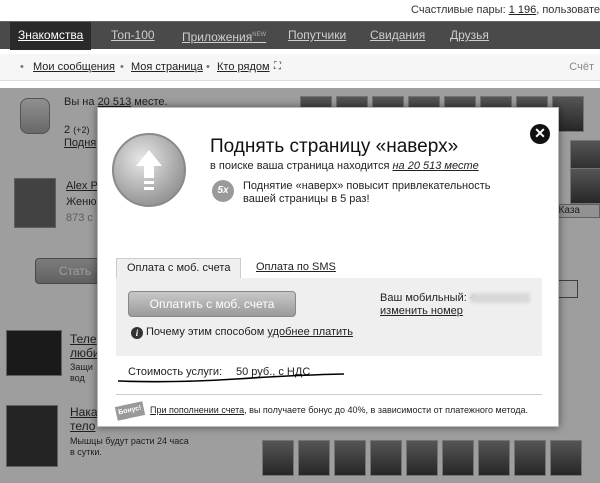  I want to click on arrow-up-icon, so click(149, 170).